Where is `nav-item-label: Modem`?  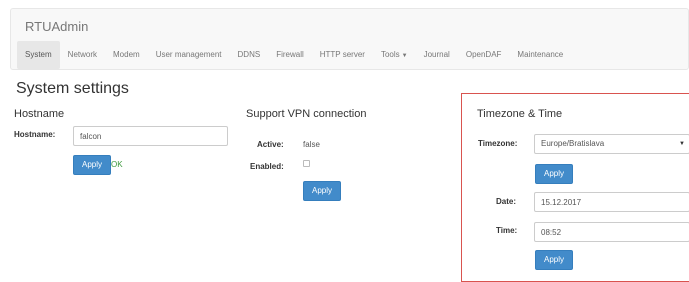 nav-item-label: Modem is located at coordinates (126, 54).